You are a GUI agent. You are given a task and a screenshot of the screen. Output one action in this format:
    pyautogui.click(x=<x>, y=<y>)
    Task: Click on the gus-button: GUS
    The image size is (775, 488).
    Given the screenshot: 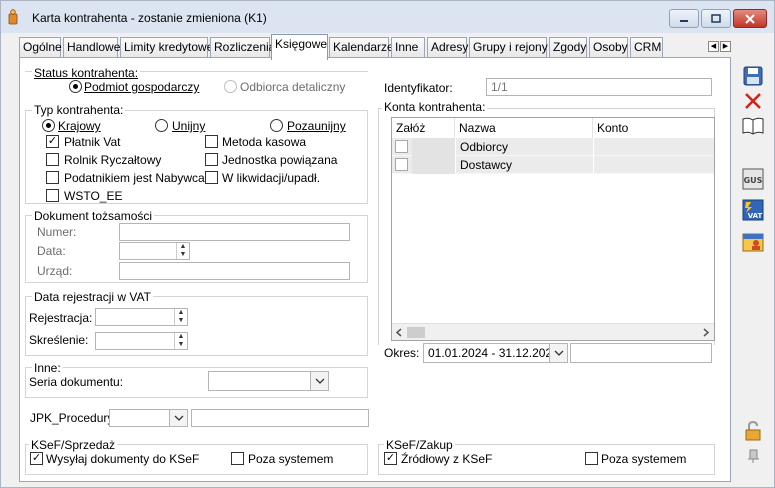 What is the action you would take?
    pyautogui.click(x=753, y=179)
    